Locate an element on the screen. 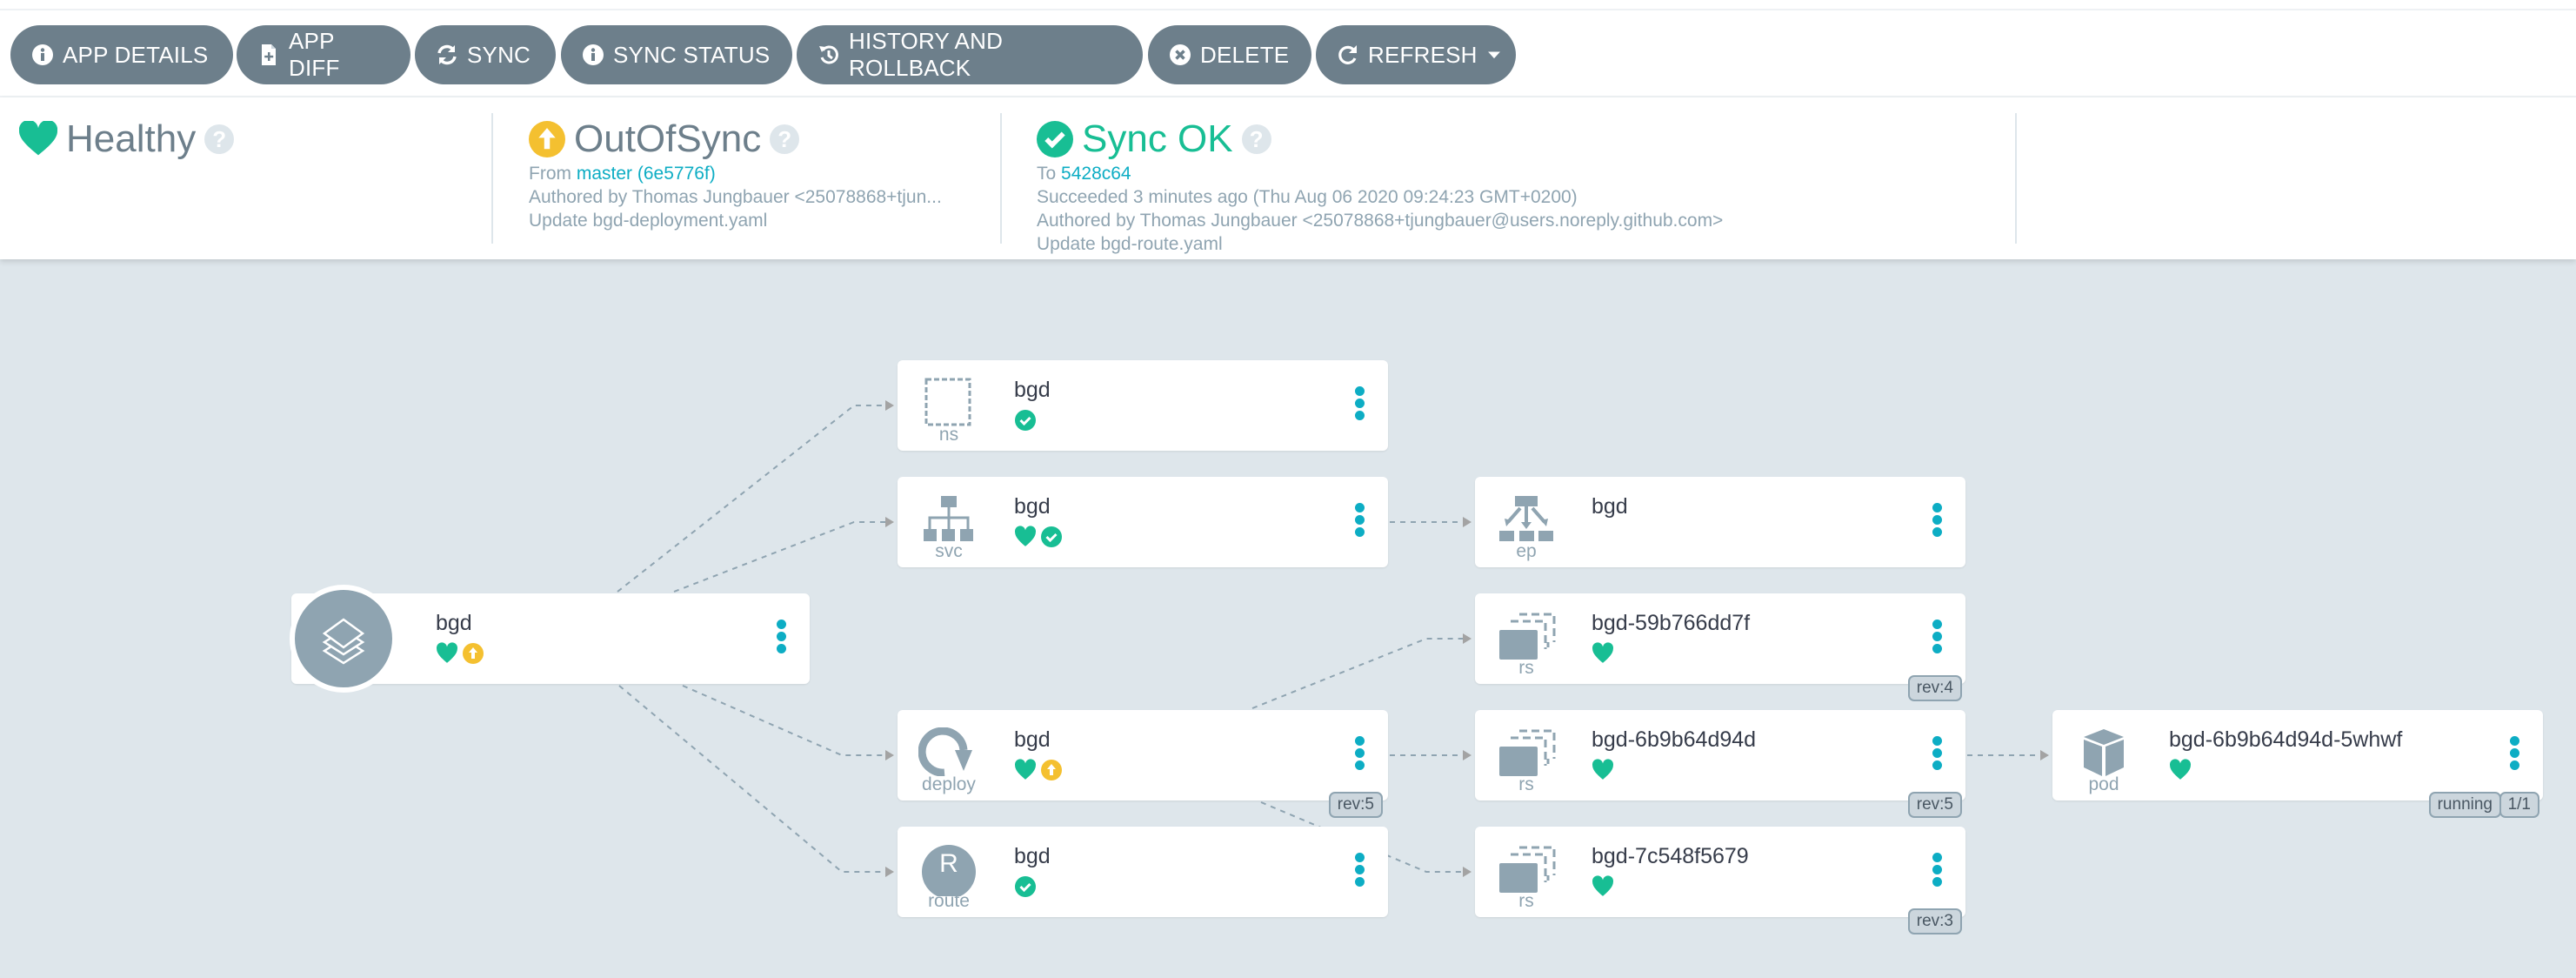 This screenshot has height=978, width=2576. app-icon is located at coordinates (343, 639).